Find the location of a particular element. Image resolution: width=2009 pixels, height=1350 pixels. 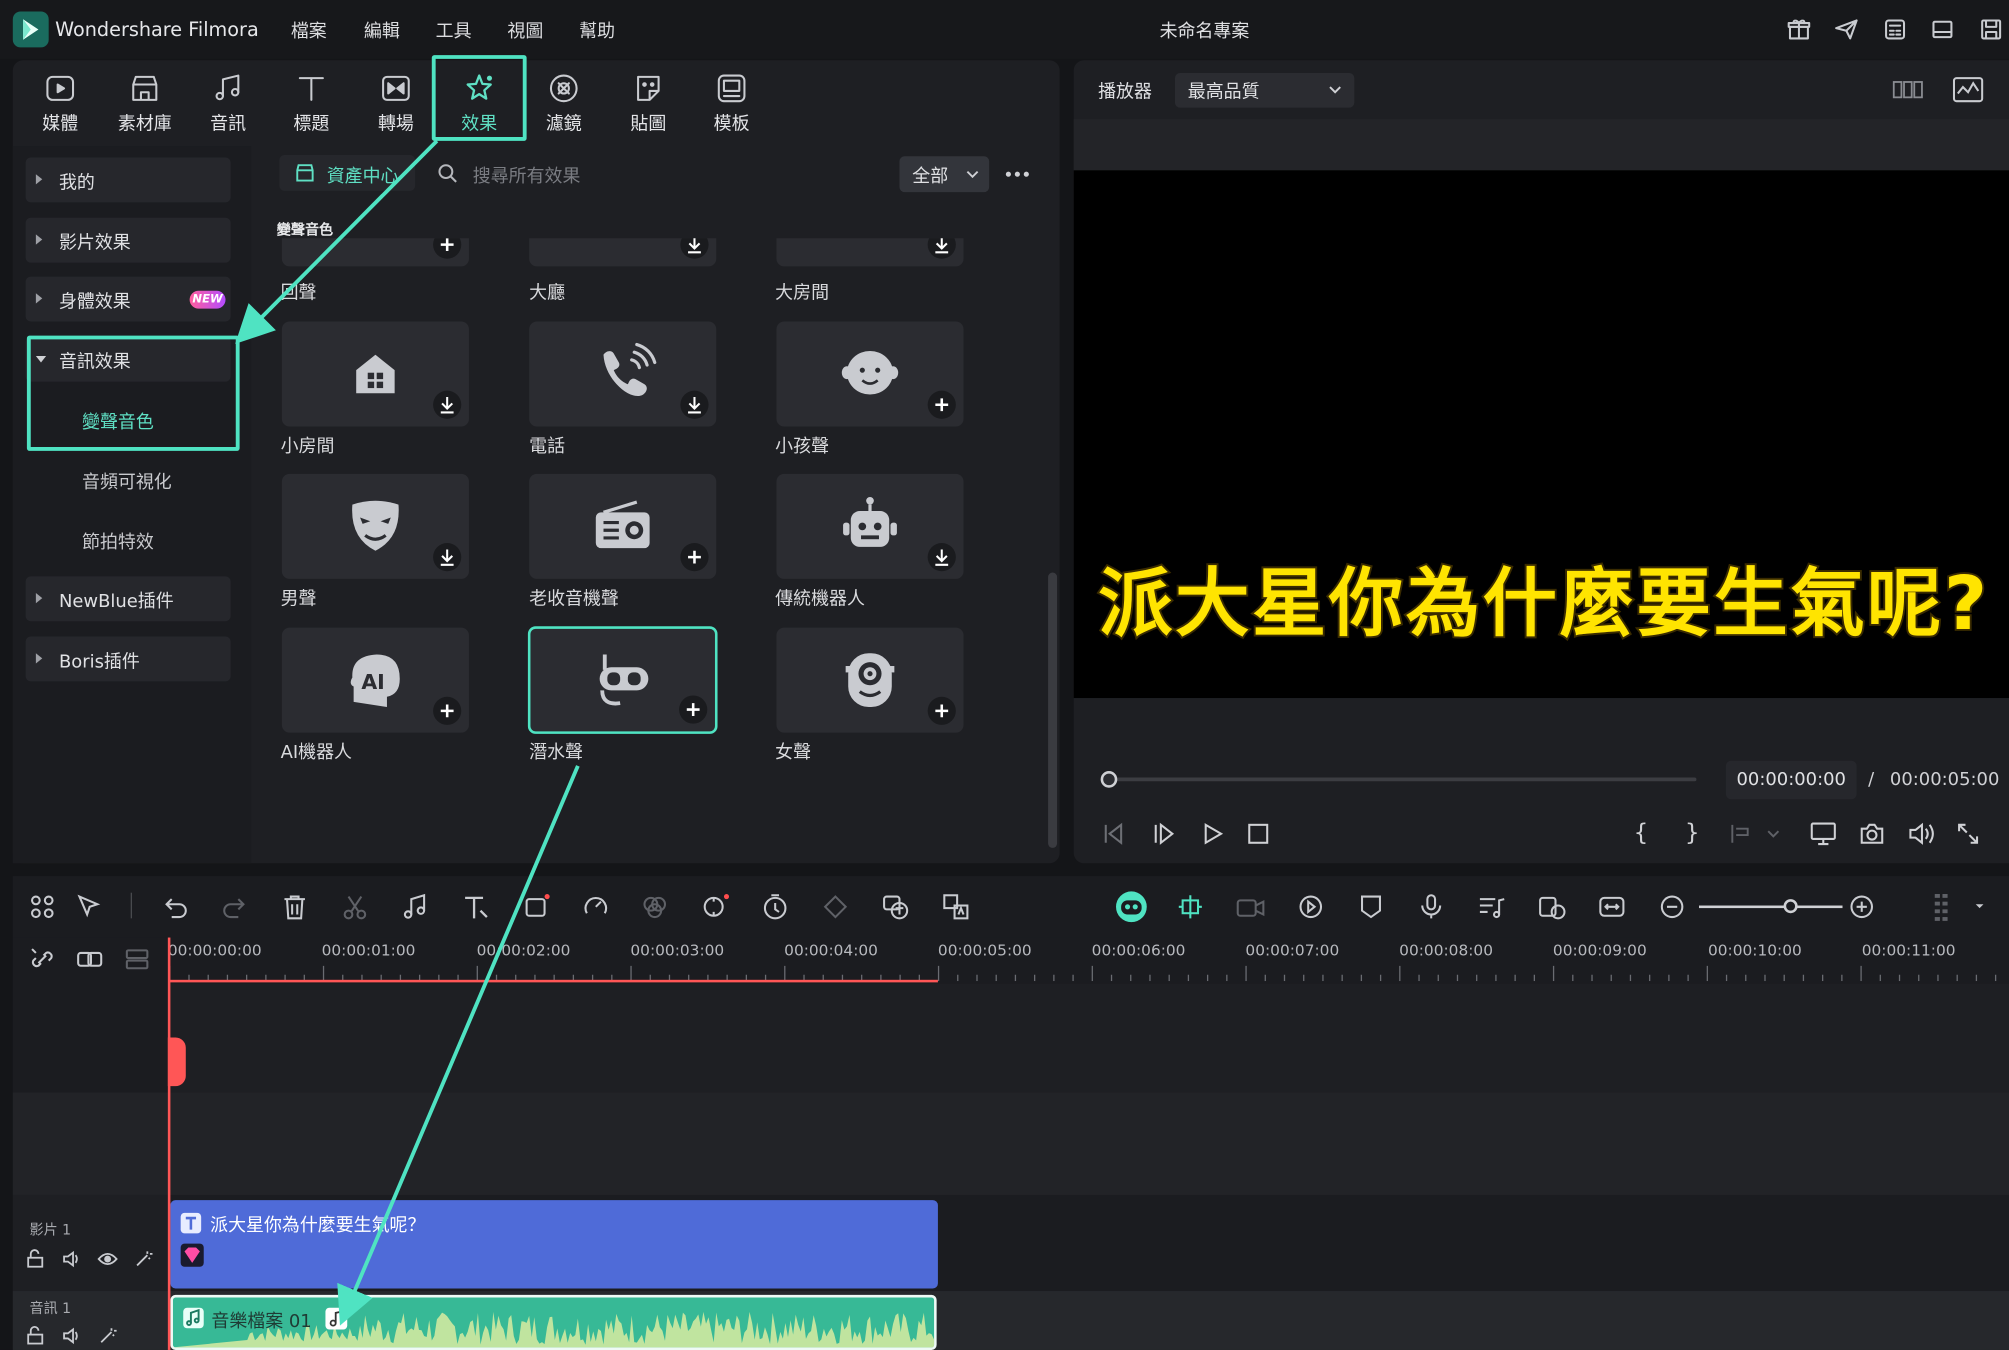

mark-out-icon: } is located at coordinates (1692, 833).